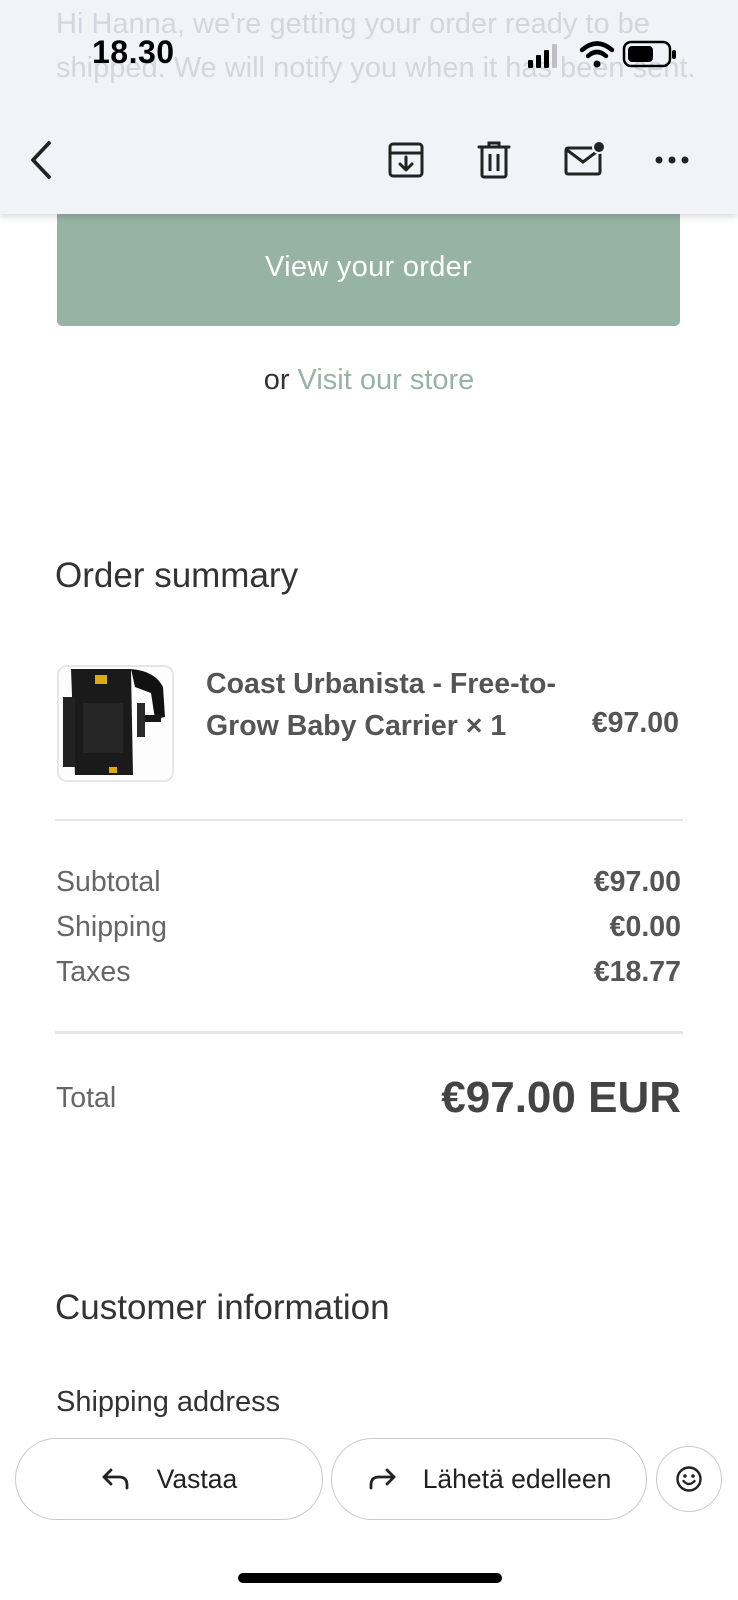 This screenshot has width=738, height=1600. Describe the element at coordinates (649, 54) in the screenshot. I see `battery-icon` at that location.